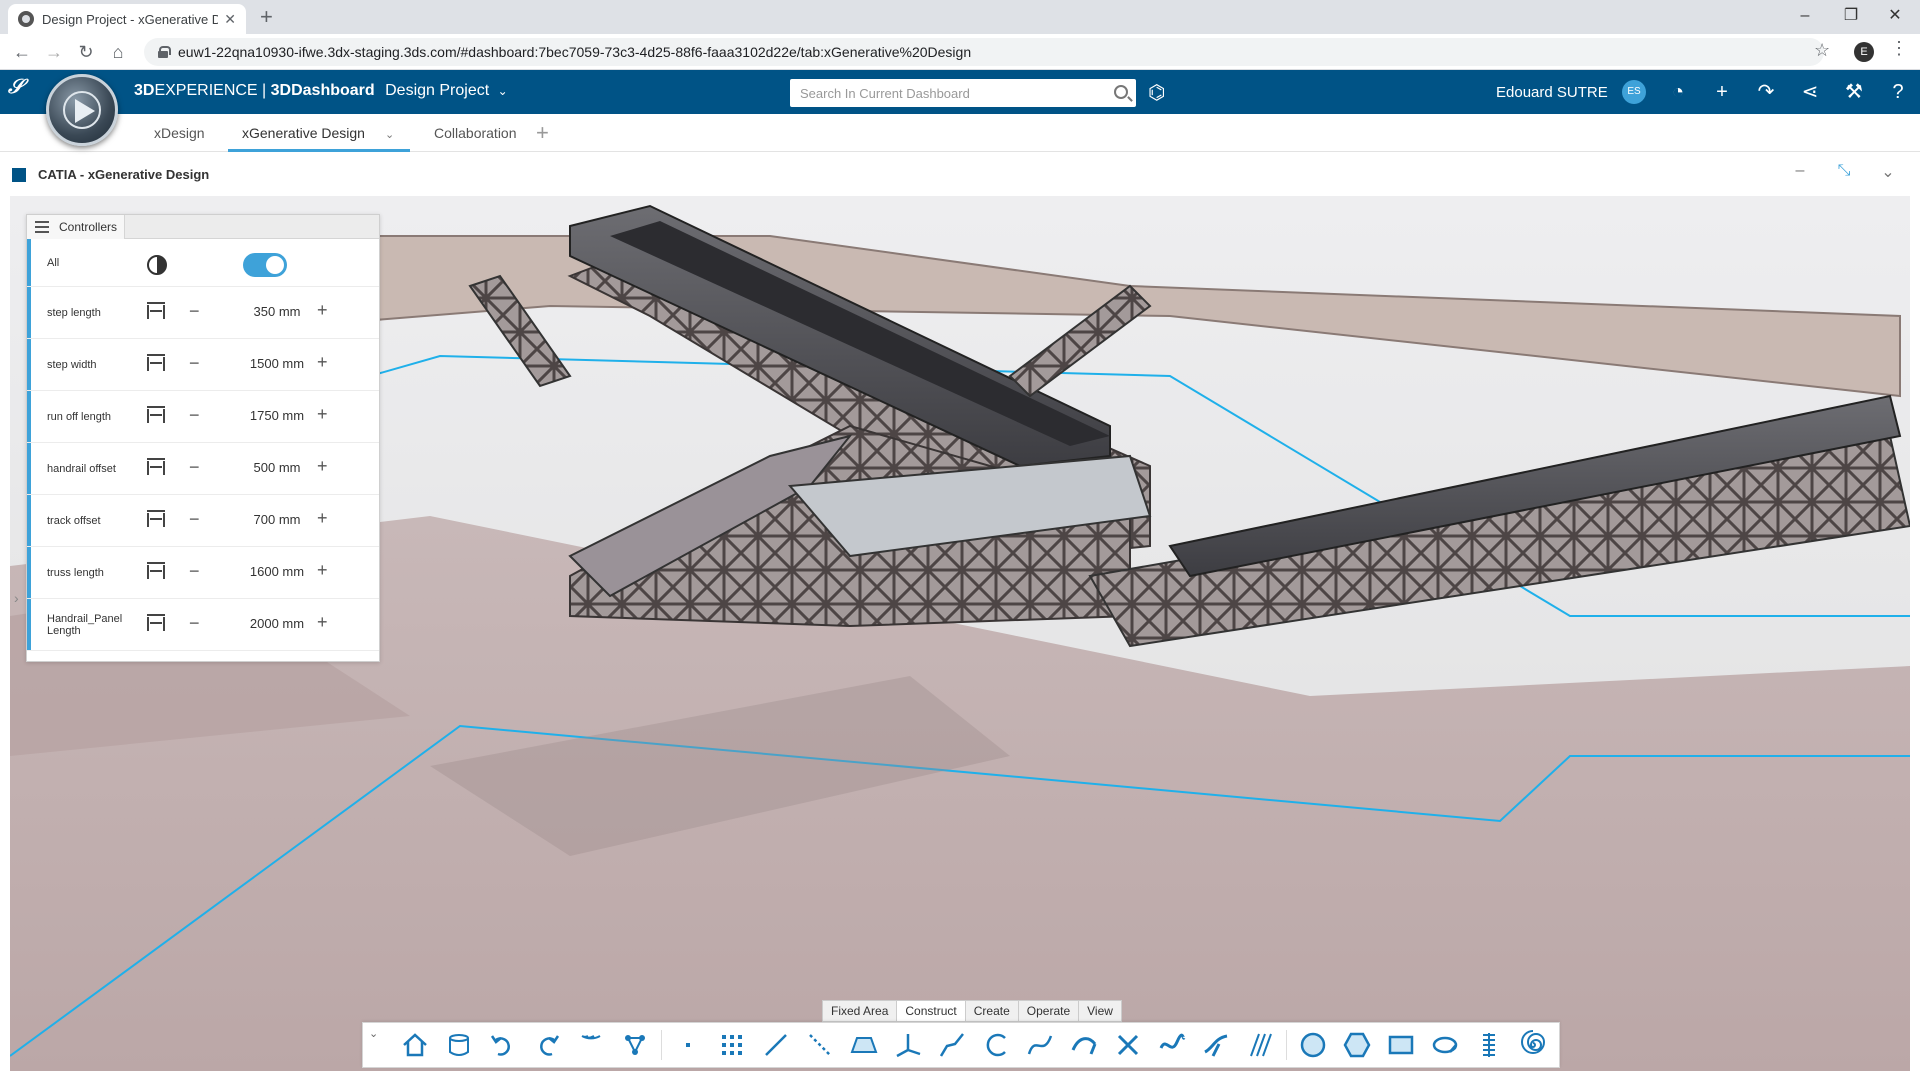 Image resolution: width=1920 pixels, height=1080 pixels. What do you see at coordinates (1899, 48) in the screenshot?
I see `browser-menu-icon: ⋮` at bounding box center [1899, 48].